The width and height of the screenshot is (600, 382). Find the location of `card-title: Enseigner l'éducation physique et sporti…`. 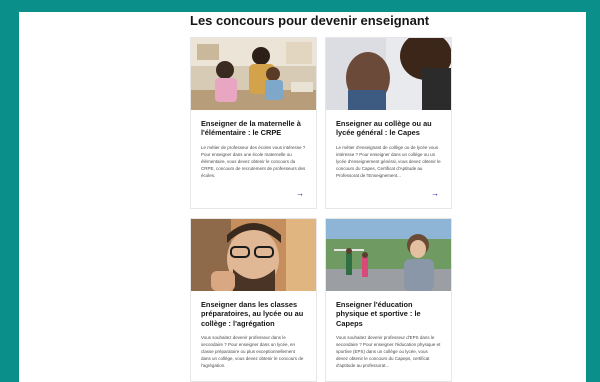

card-title: Enseigner l'éducation physique et sporti… is located at coordinates (388, 314).